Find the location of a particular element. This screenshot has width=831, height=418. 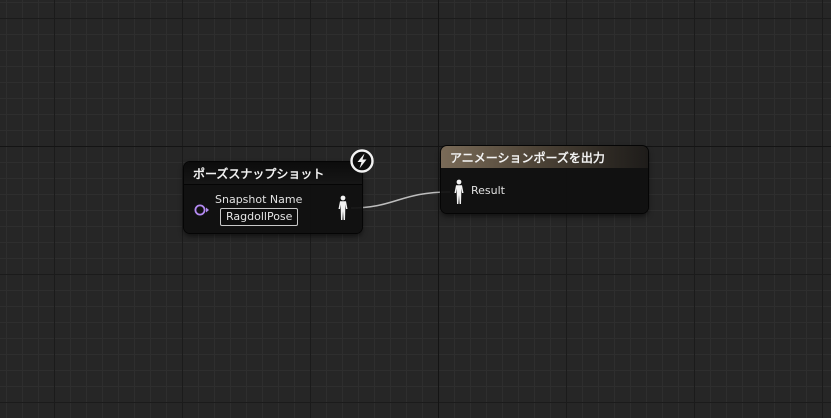

pose-snapshot-node: ポーズスナップショット Snapshot Name RagdollPose is located at coordinates (273, 197).